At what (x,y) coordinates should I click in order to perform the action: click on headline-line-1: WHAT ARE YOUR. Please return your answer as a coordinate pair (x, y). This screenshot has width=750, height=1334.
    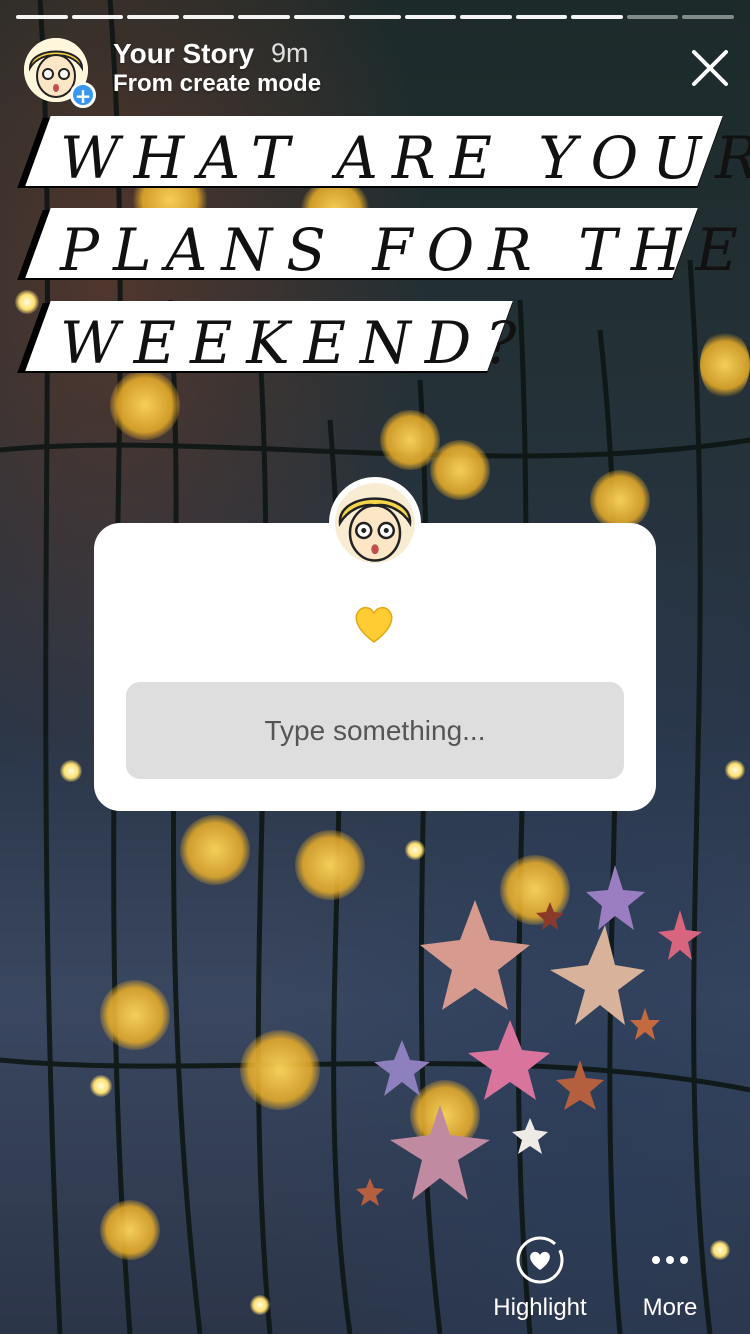
    Looking at the image, I should click on (383, 154).